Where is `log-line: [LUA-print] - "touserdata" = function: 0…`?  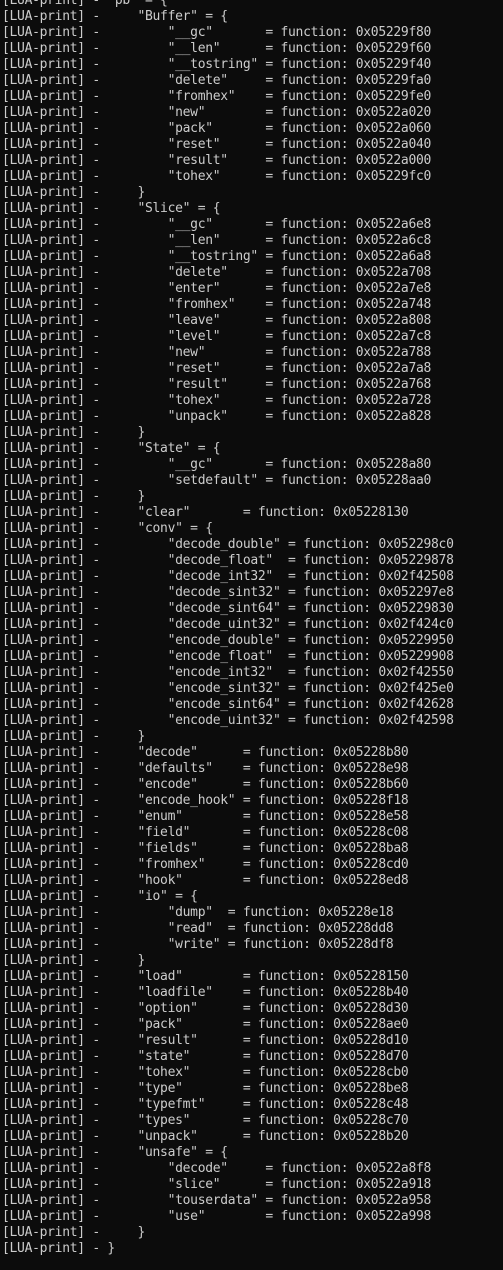 log-line: [LUA-print] - "touserdata" = function: 0… is located at coordinates (217, 1200).